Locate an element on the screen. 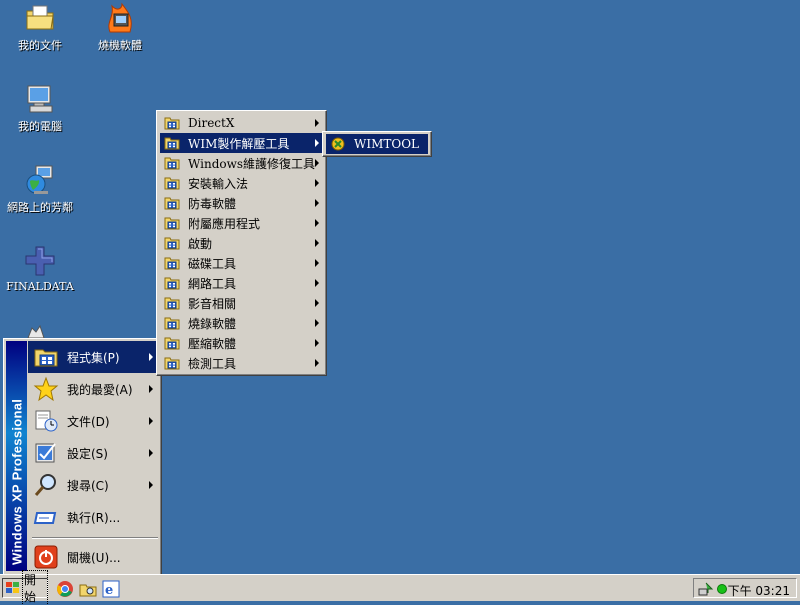 The image size is (800, 605). desktop-icon-finaldata: FINALDATA is located at coordinates (40, 269).